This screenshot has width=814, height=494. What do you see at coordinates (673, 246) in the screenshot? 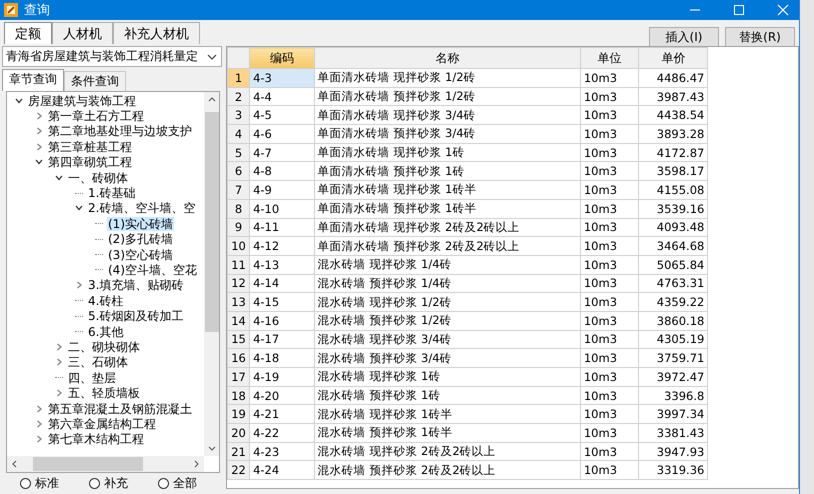
I see `table-cell: 3464.68` at bounding box center [673, 246].